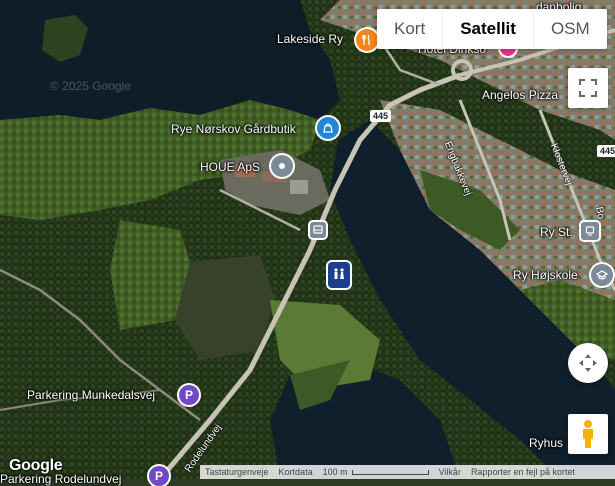 The height and width of the screenshot is (486, 615). What do you see at coordinates (90, 86) in the screenshot?
I see `map-watermark: © 2025 Google` at bounding box center [90, 86].